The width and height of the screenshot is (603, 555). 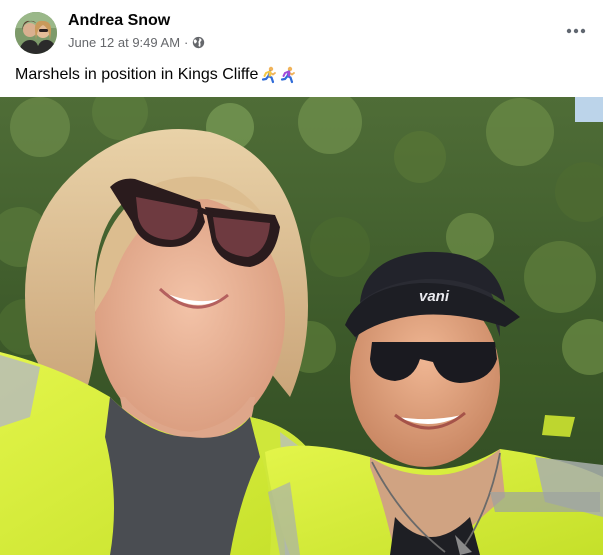 I want to click on post-timestamp: June 12 at 9:49 AM, so click(x=124, y=42).